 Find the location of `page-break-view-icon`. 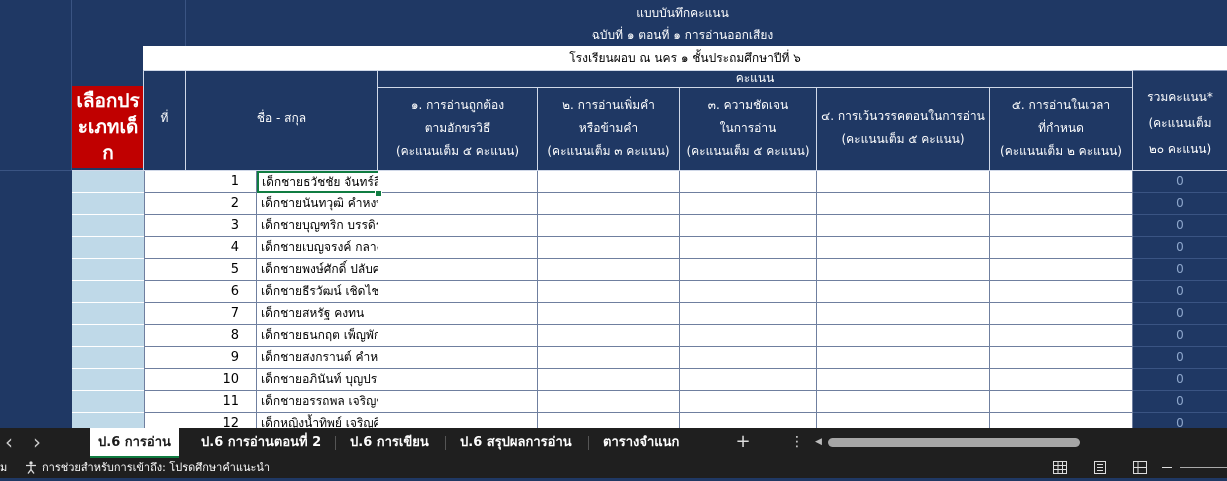

page-break-view-icon is located at coordinates (1140, 467).